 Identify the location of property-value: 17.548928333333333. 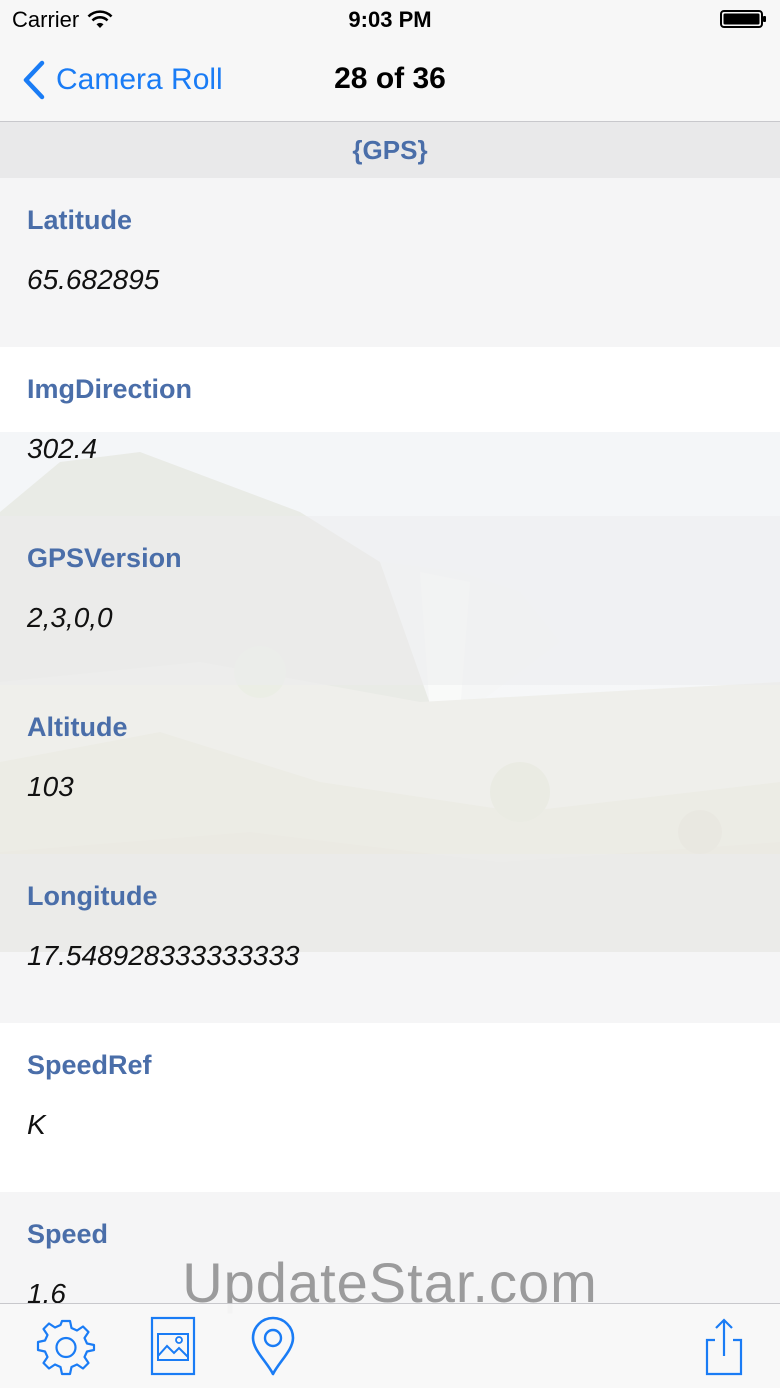
(163, 955).